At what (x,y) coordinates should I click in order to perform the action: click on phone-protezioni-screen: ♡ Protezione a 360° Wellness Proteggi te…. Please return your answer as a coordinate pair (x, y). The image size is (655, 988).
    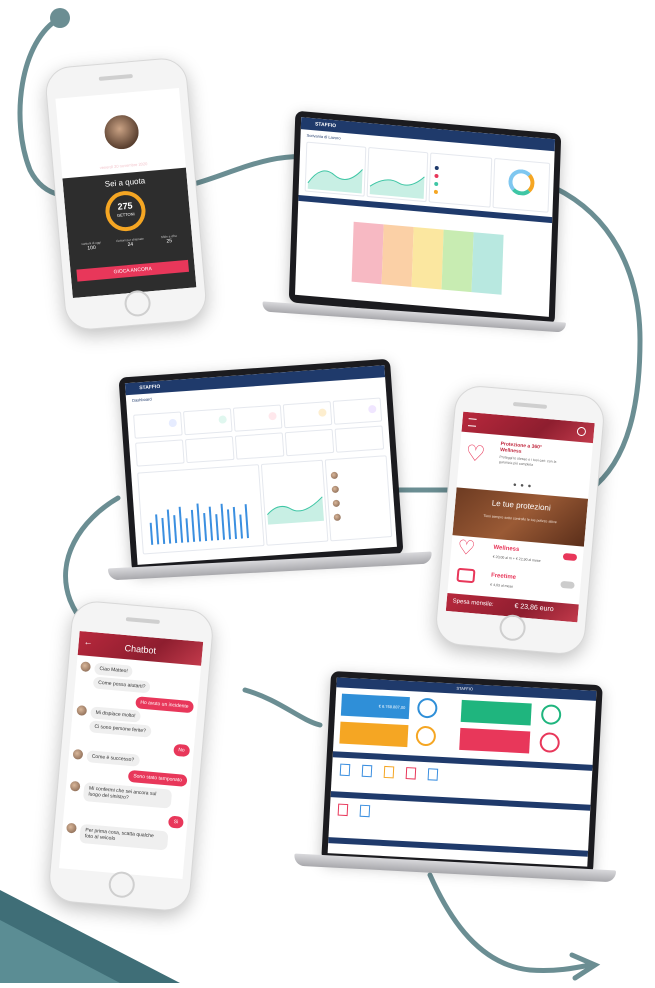
    Looking at the image, I should click on (520, 517).